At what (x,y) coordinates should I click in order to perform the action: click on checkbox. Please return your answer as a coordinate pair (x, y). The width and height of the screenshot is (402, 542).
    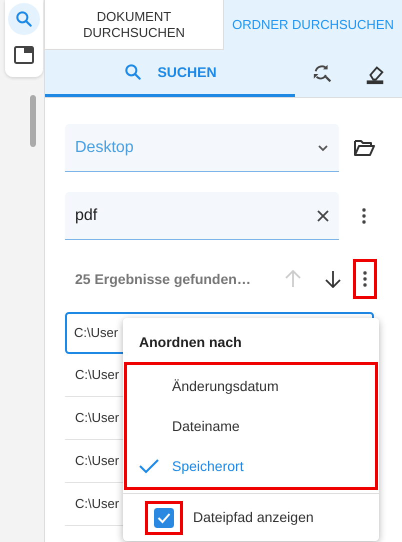
    Looking at the image, I should click on (164, 517).